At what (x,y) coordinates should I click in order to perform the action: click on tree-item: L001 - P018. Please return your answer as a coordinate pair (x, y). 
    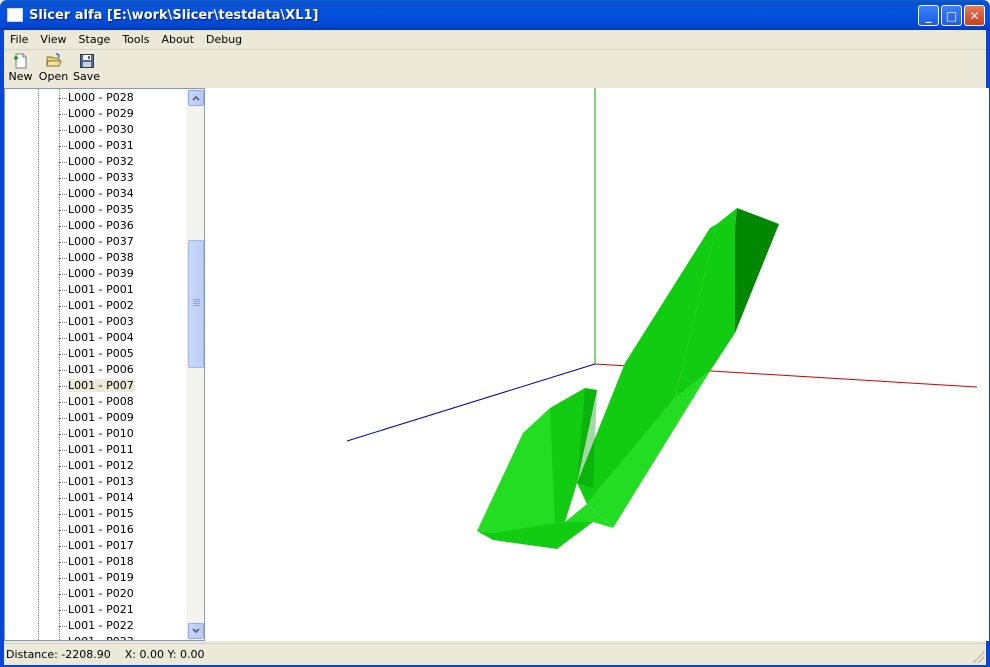
    Looking at the image, I should click on (96, 562).